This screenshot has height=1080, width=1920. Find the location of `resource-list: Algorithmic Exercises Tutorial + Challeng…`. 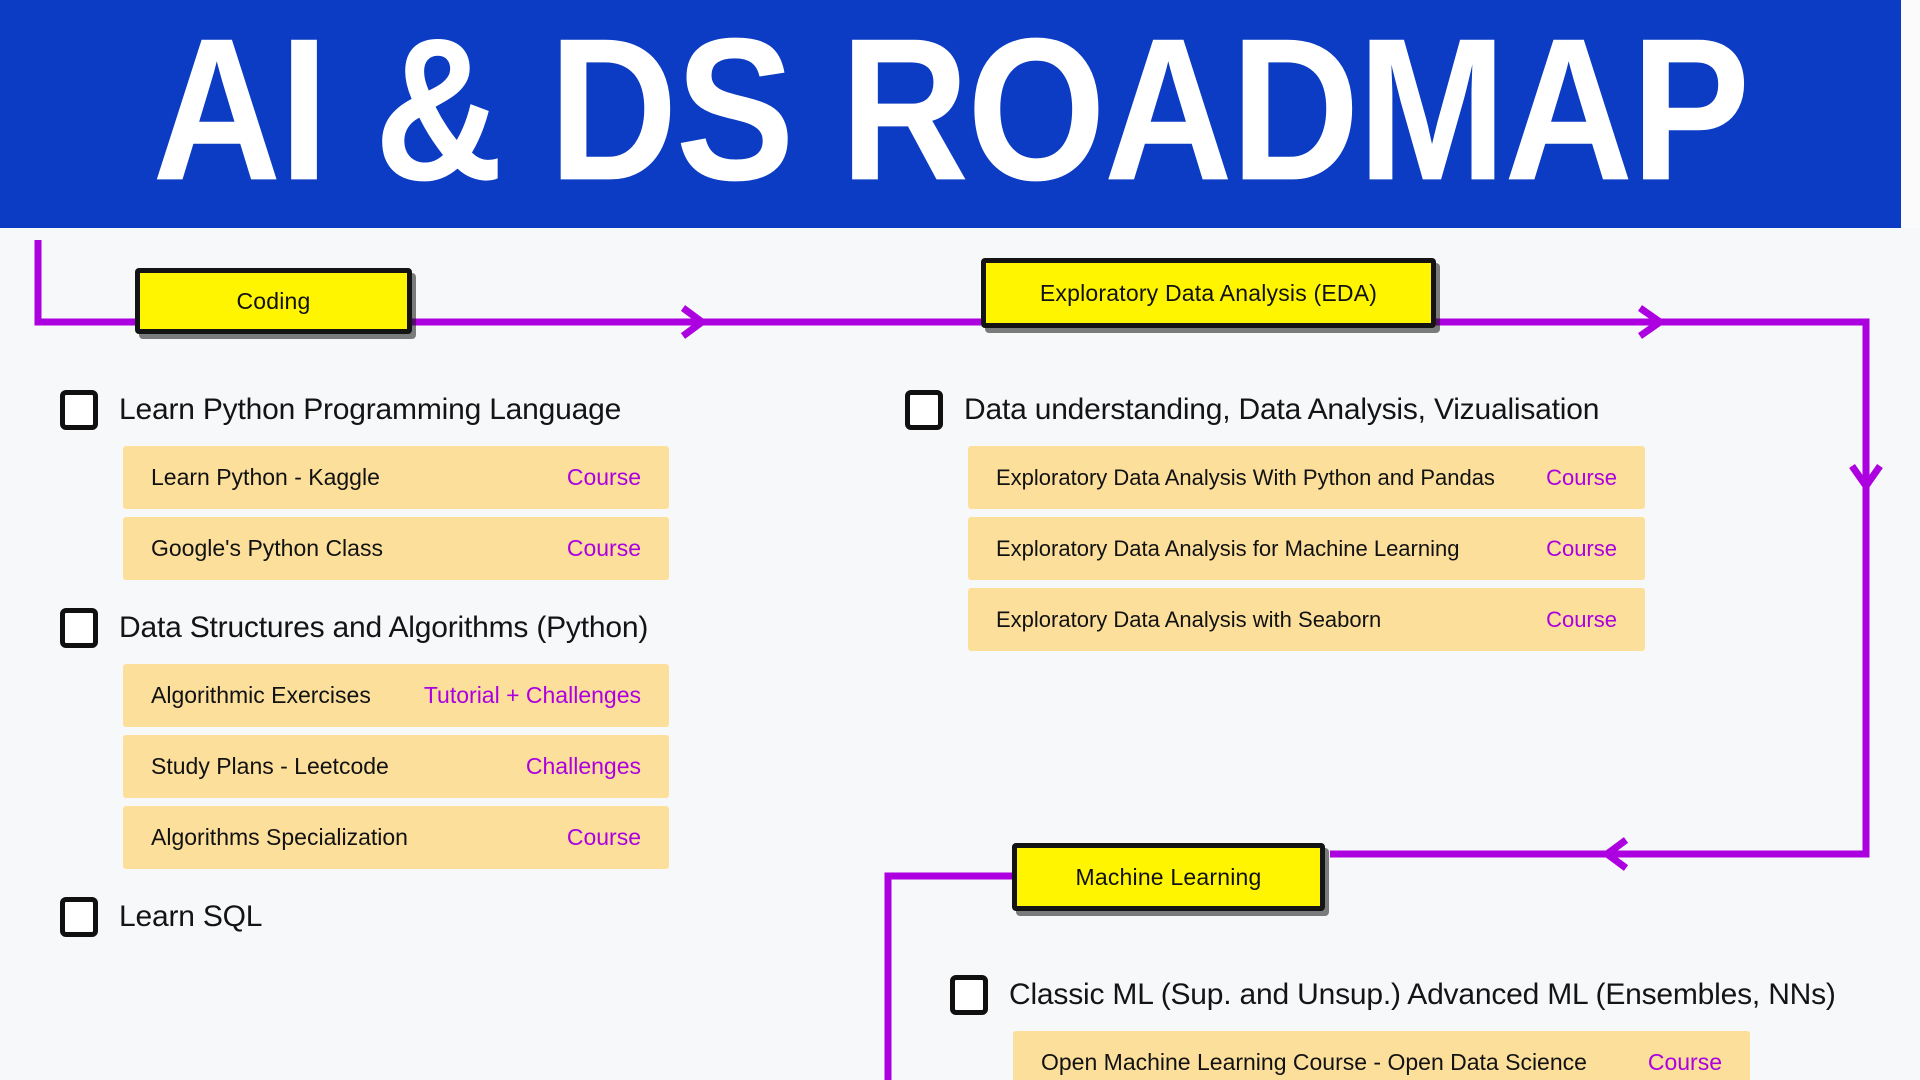

resource-list: Algorithmic Exercises Tutorial + Challeng… is located at coordinates (491, 766).